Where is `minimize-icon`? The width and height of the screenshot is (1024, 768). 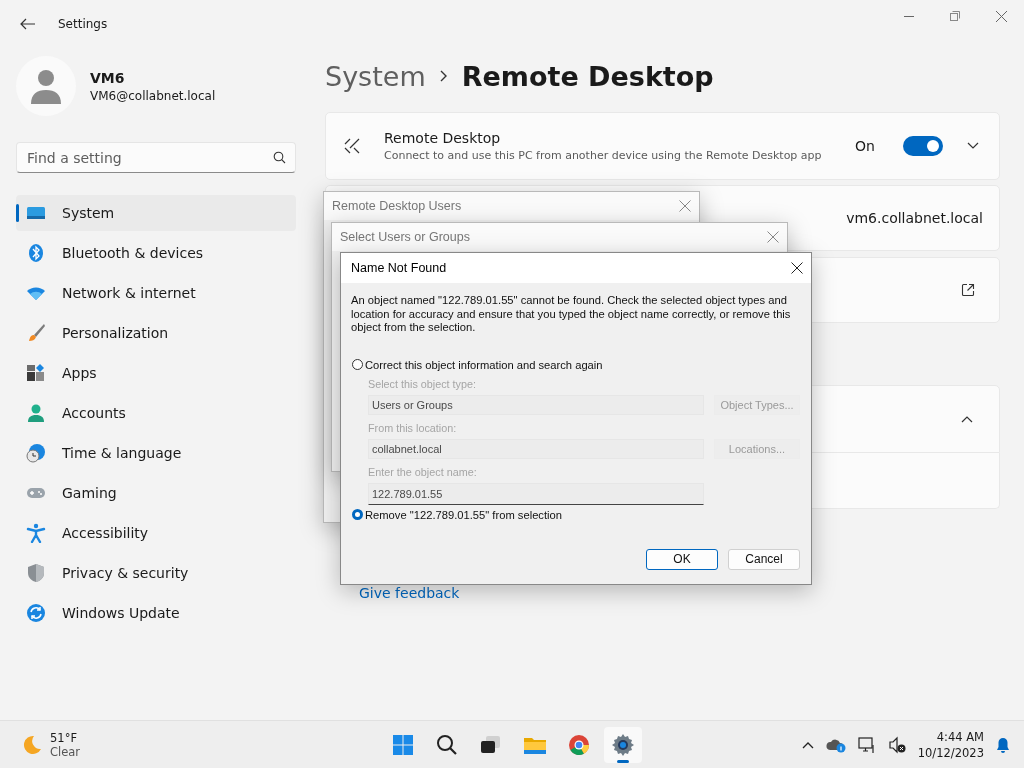 minimize-icon is located at coordinates (909, 16).